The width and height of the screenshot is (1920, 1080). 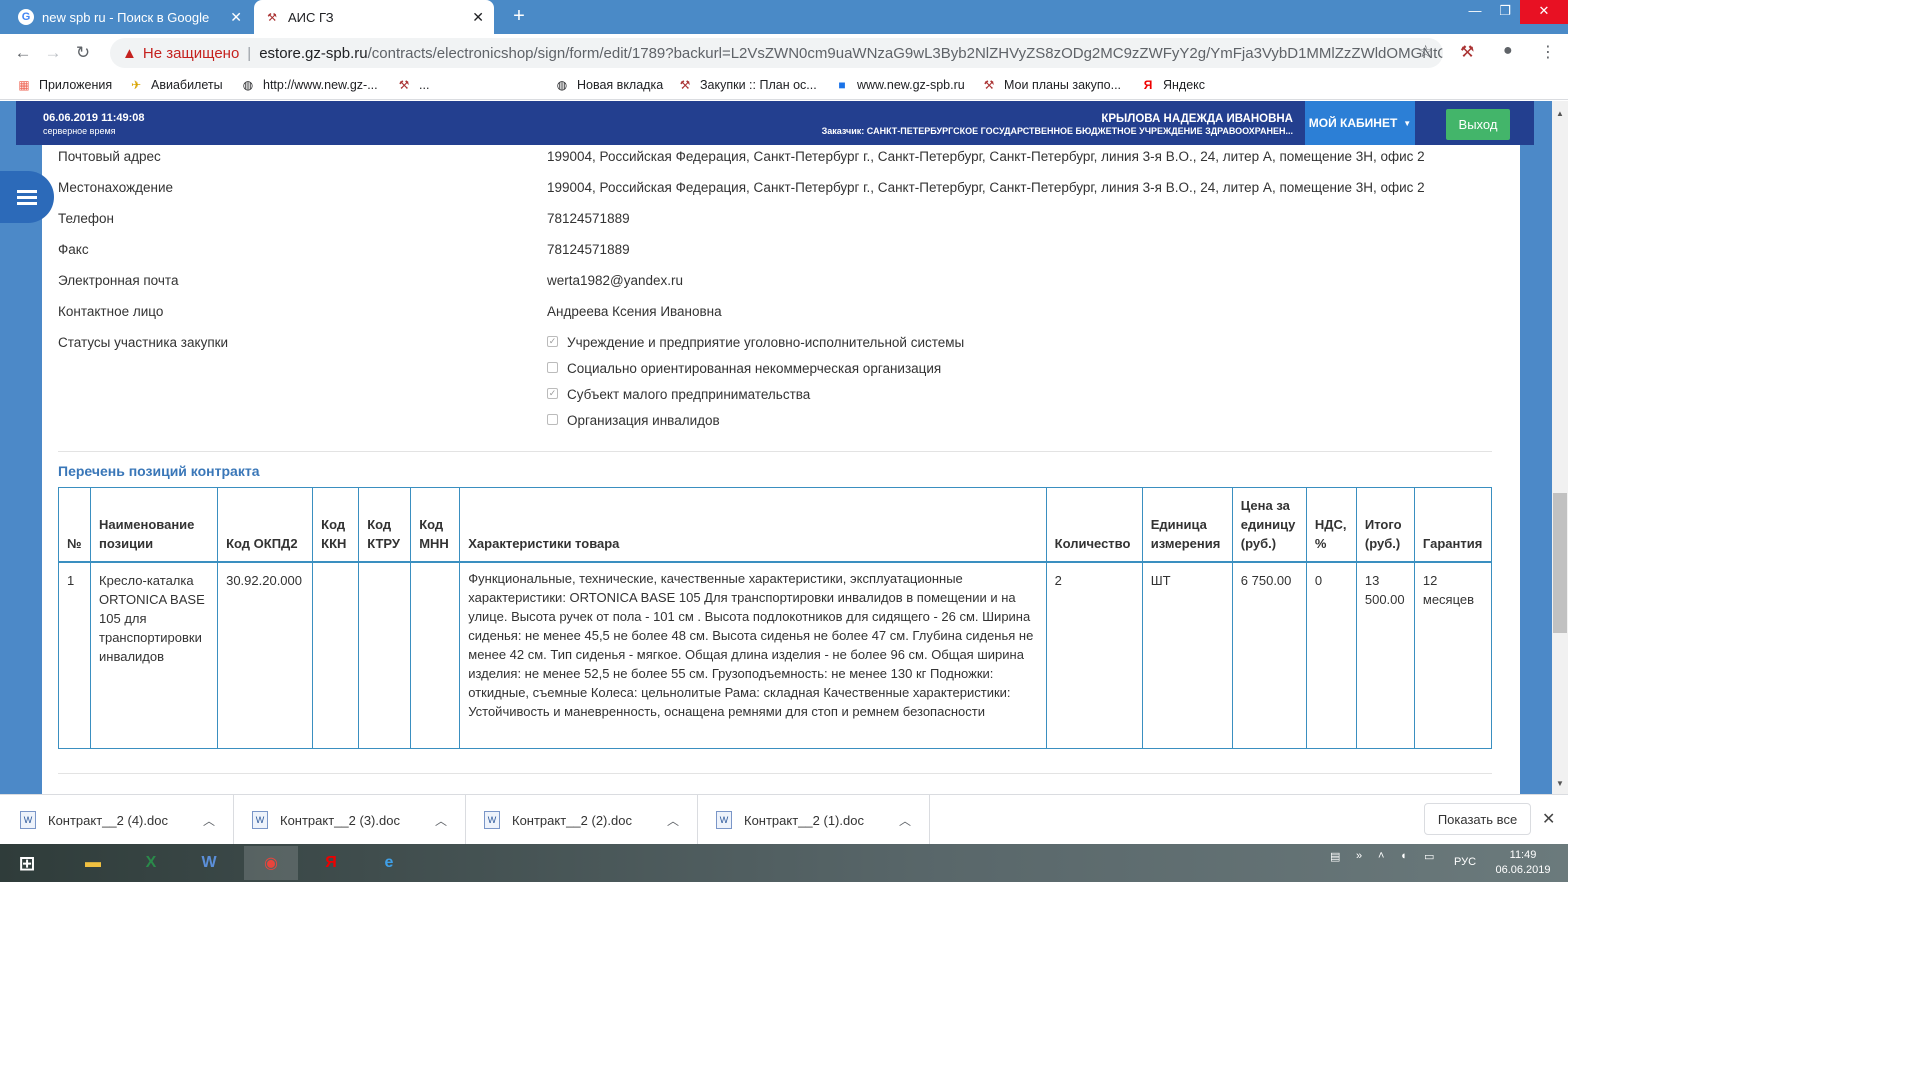 What do you see at coordinates (27, 197) in the screenshot?
I see `hamburger-menu-button` at bounding box center [27, 197].